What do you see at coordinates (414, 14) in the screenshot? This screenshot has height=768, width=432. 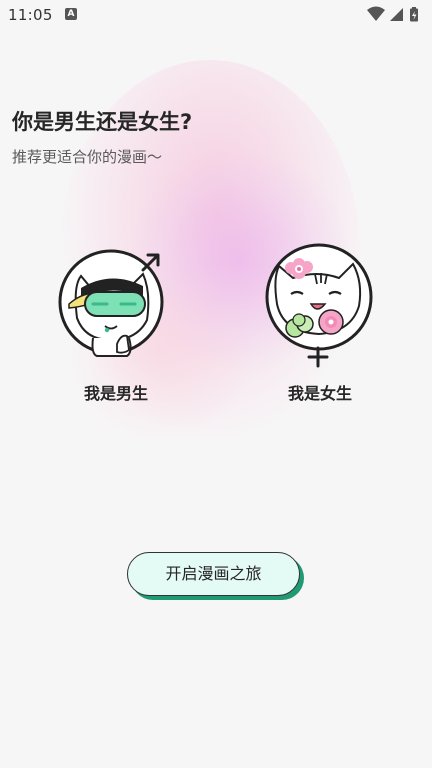 I see `battery-icon` at bounding box center [414, 14].